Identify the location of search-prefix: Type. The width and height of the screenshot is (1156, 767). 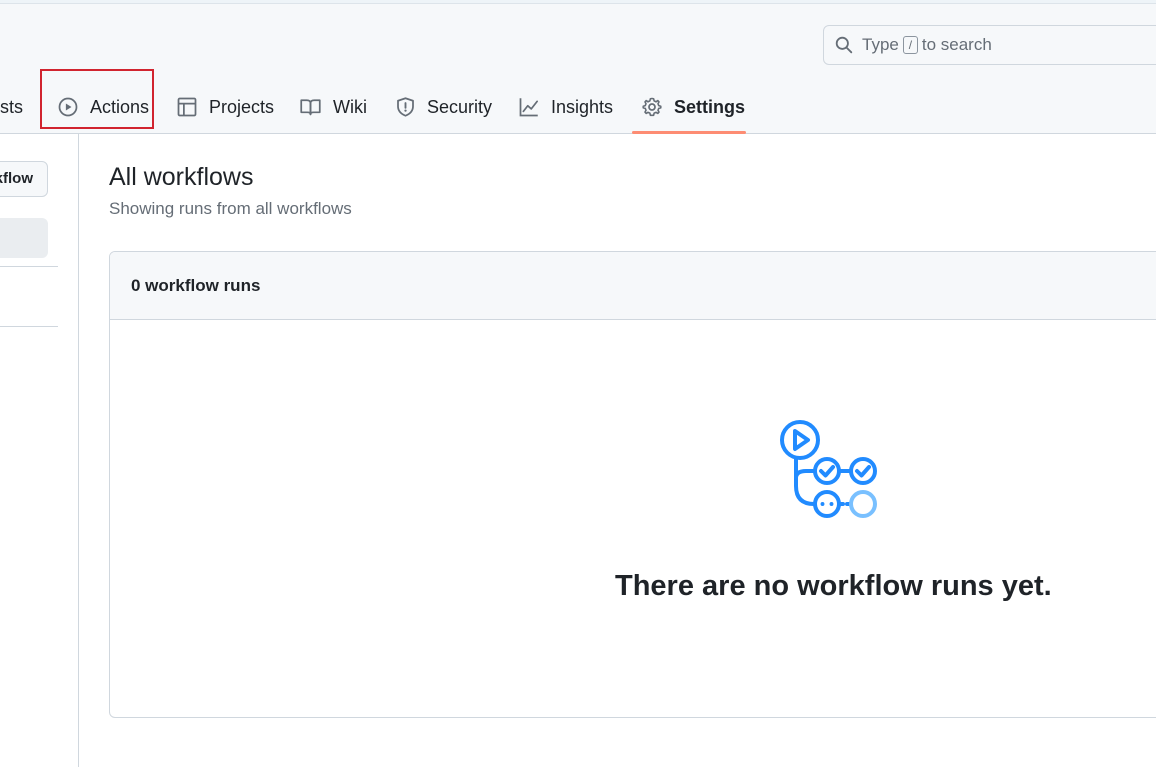
(880, 44).